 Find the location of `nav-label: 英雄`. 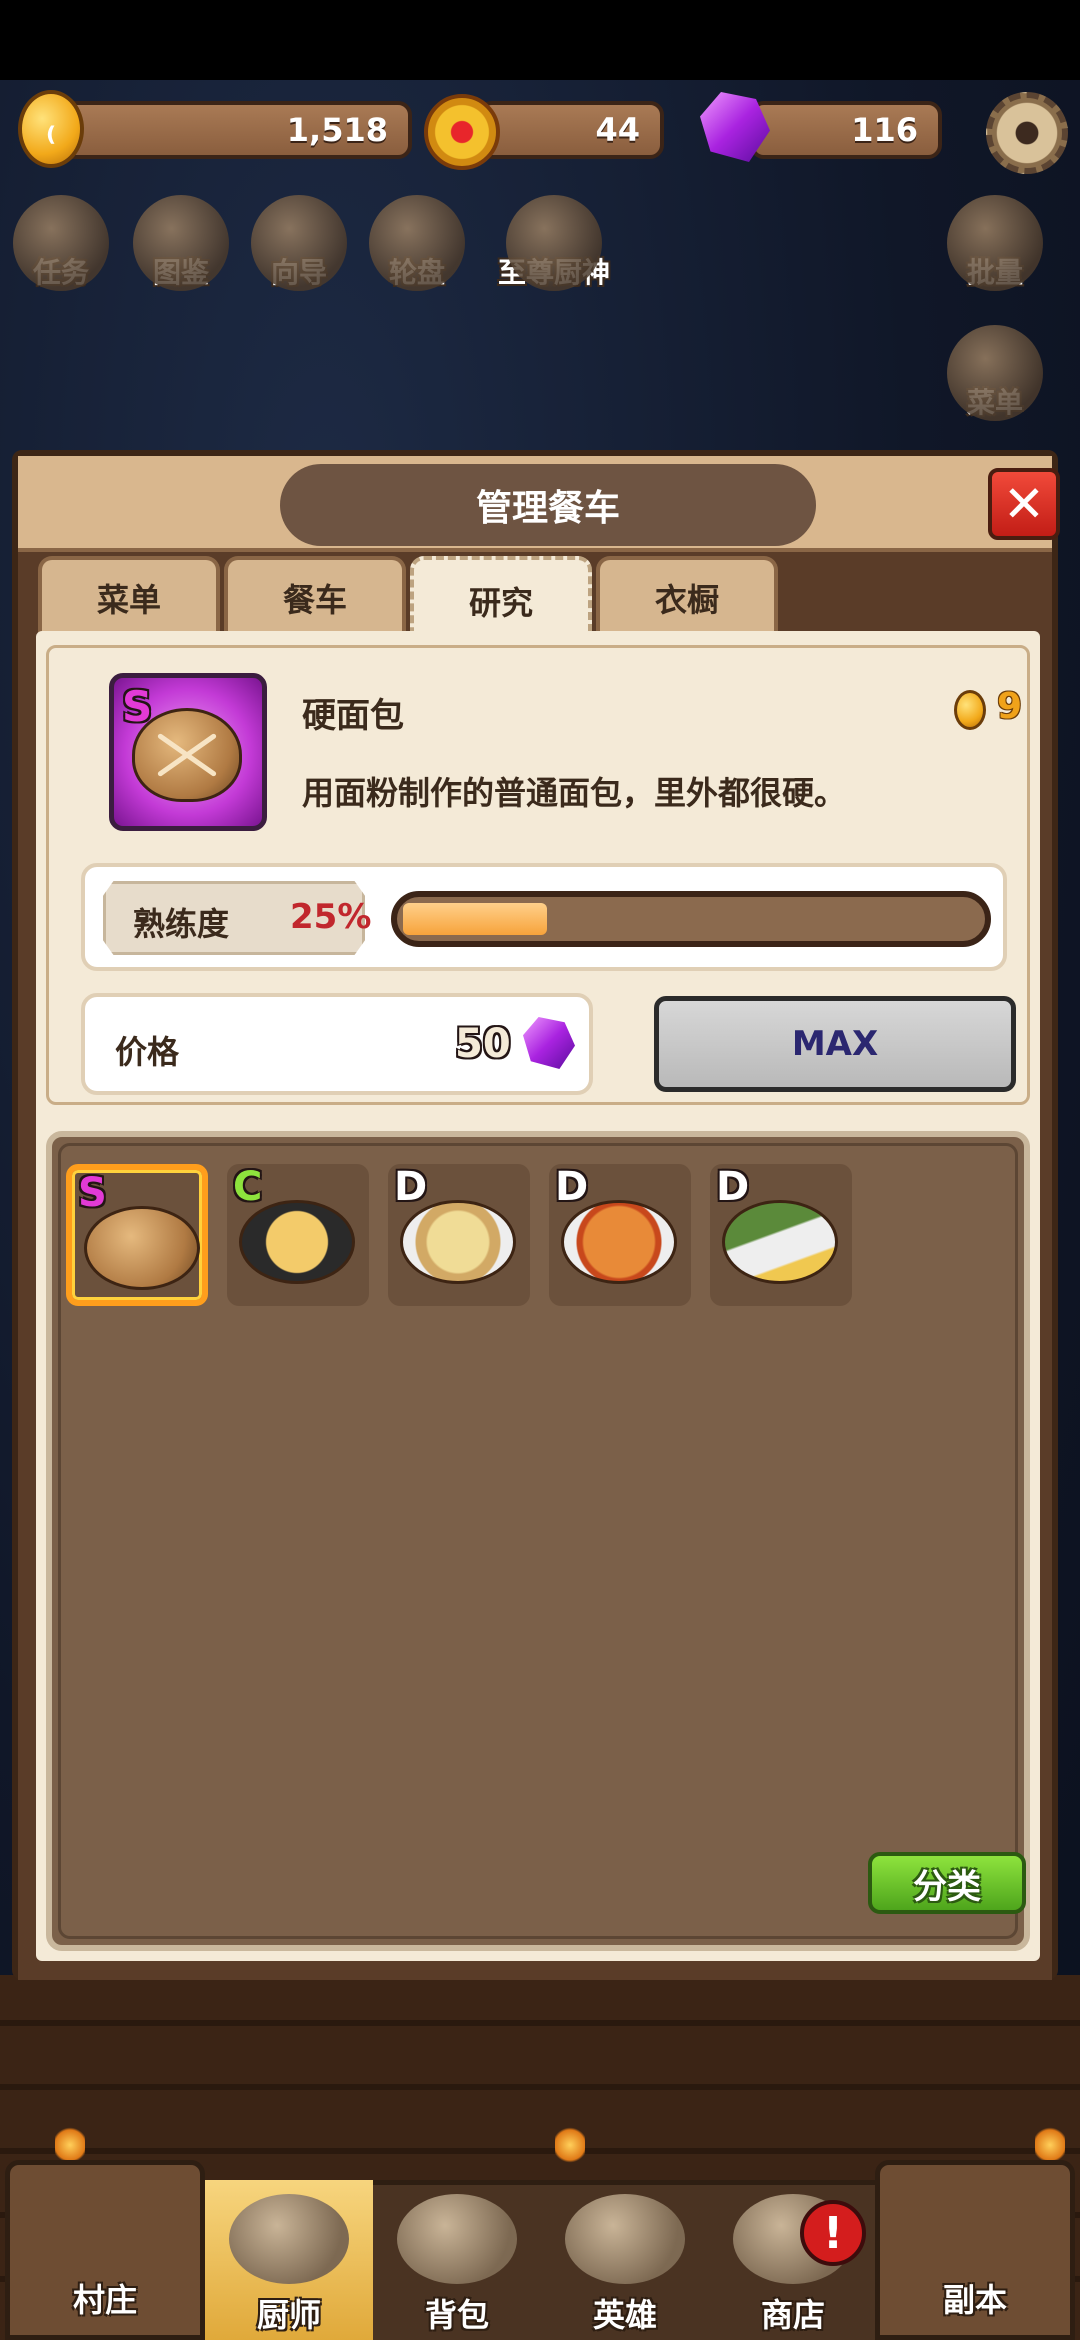

nav-label: 英雄 is located at coordinates (624, 2315).